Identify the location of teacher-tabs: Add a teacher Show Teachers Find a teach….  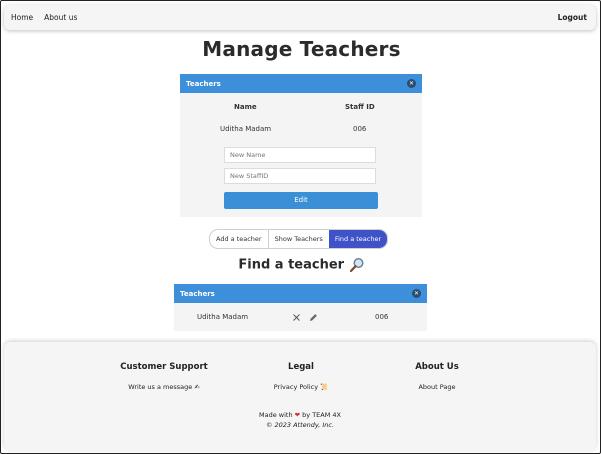
(299, 239).